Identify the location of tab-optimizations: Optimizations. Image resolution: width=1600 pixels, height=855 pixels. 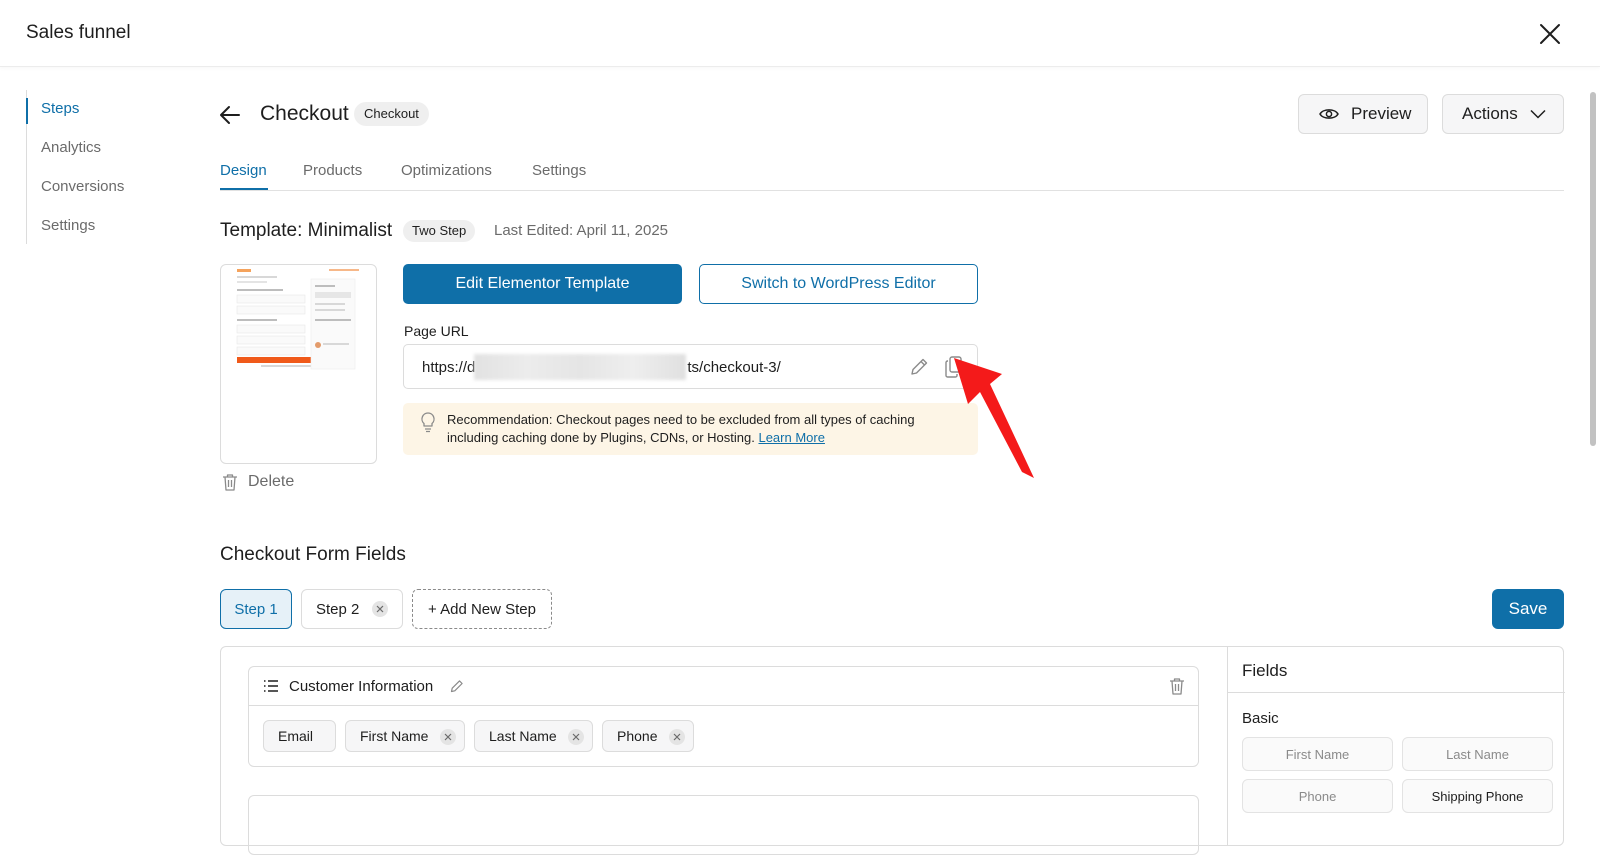
(446, 170).